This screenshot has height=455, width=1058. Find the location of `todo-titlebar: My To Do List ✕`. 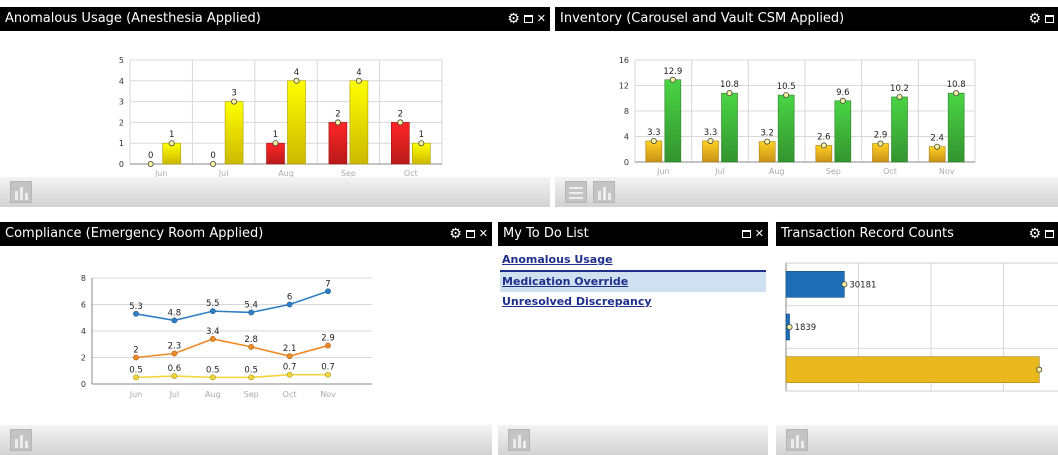

todo-titlebar: My To Do List ✕ is located at coordinates (633, 234).